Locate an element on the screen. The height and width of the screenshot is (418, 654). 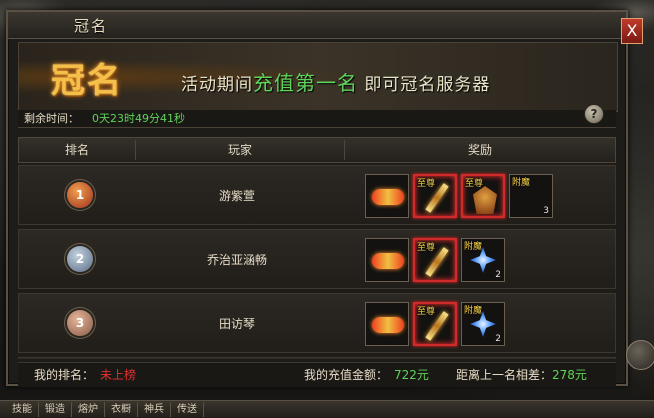
reward-slot: 附魔 3 is located at coordinates (531, 196).